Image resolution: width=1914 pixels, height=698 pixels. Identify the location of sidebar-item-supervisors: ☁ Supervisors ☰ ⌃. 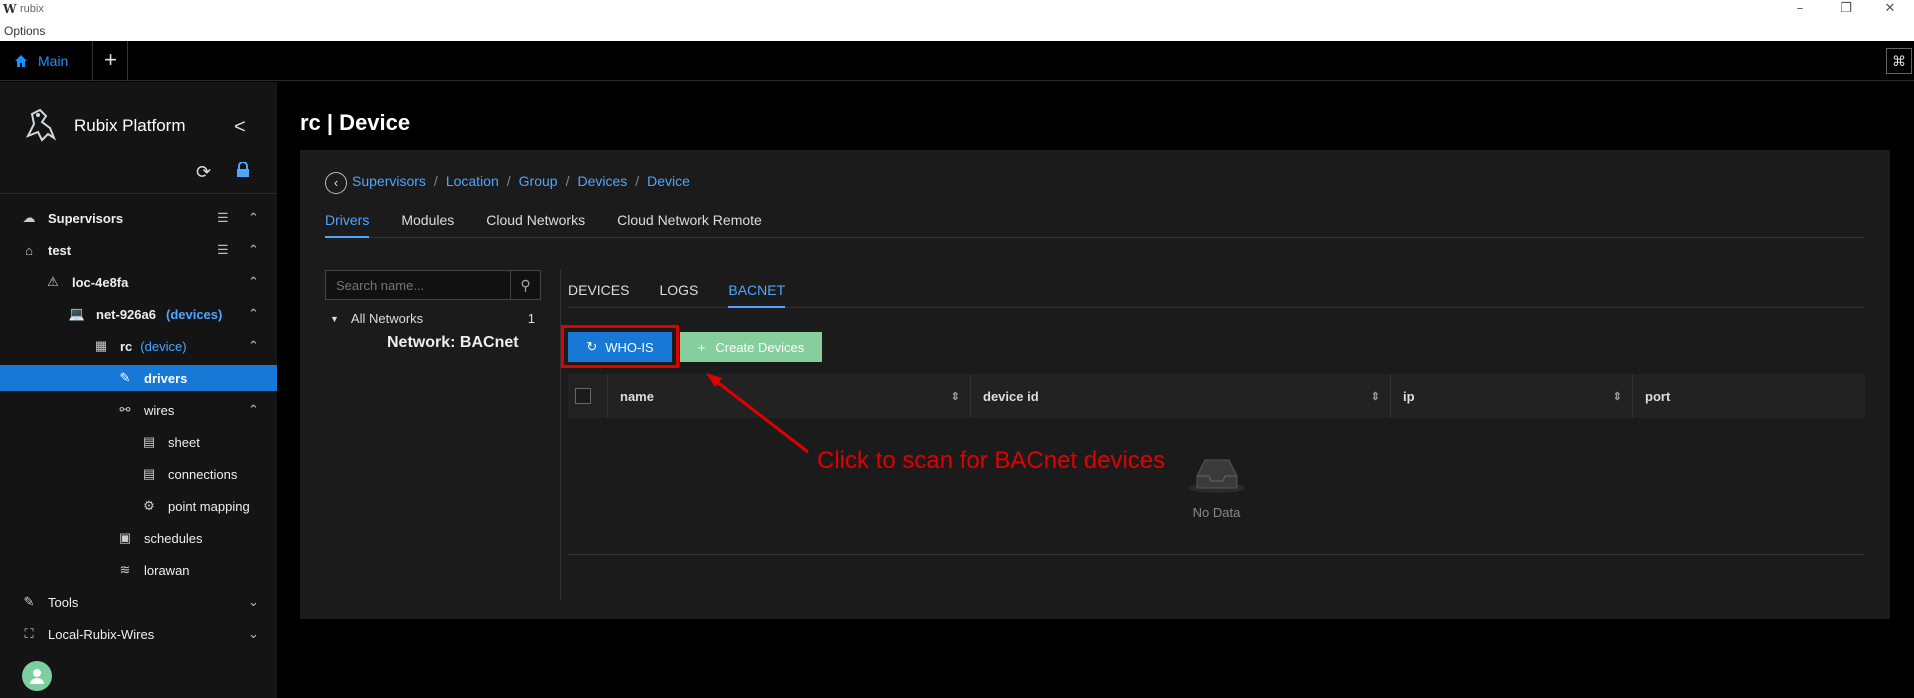
(138, 218).